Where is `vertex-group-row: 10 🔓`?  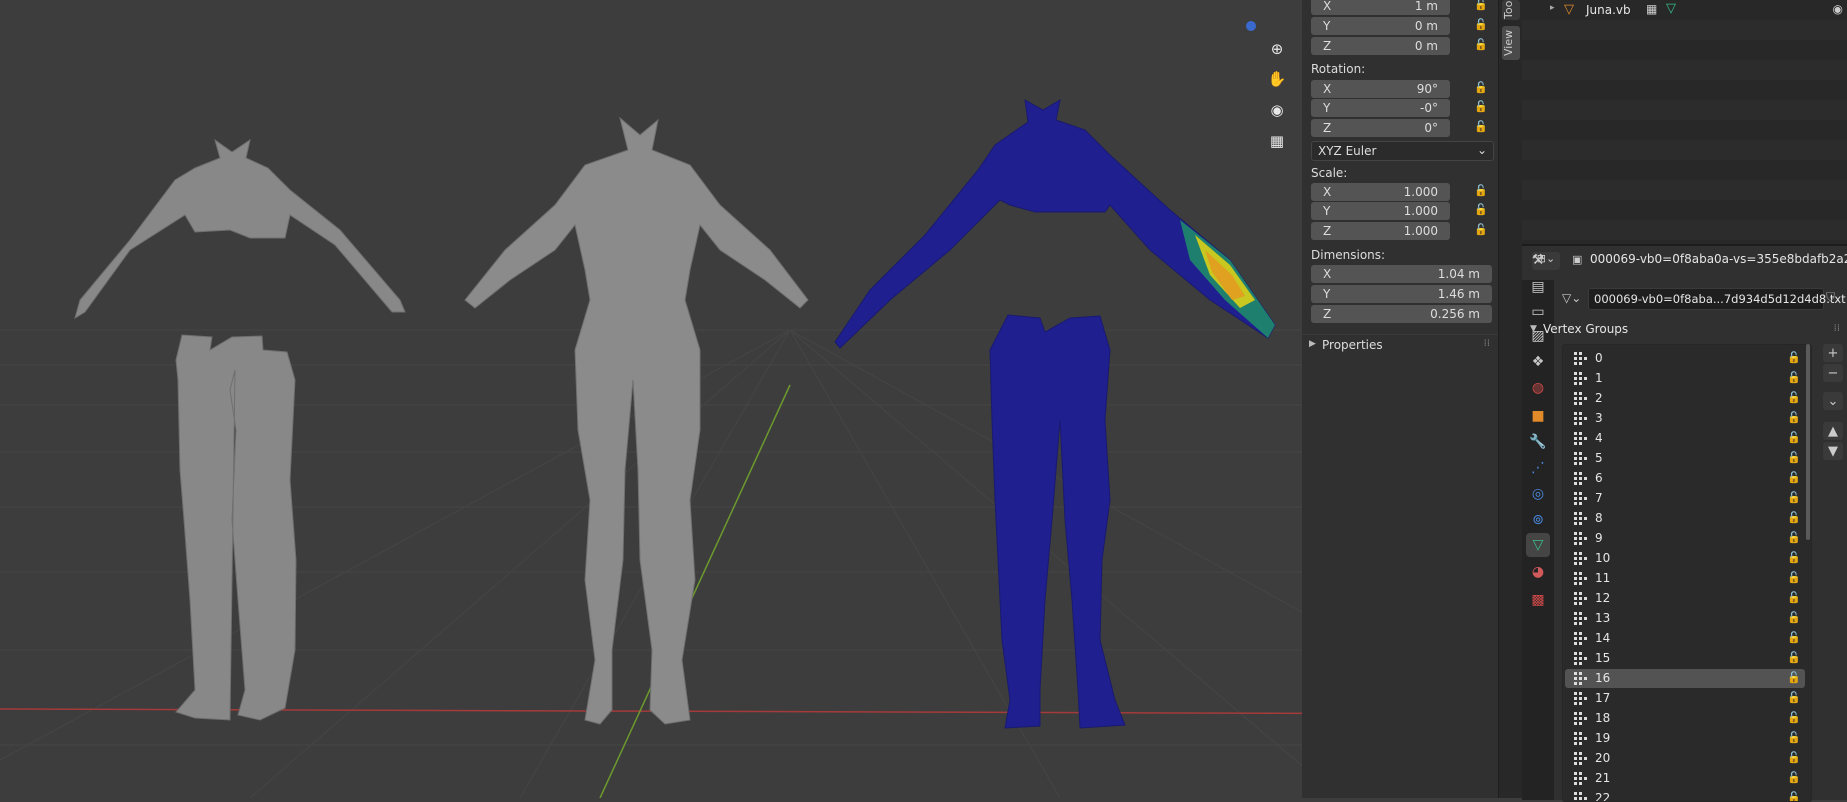 vertex-group-row: 10 🔓 is located at coordinates (1685, 558).